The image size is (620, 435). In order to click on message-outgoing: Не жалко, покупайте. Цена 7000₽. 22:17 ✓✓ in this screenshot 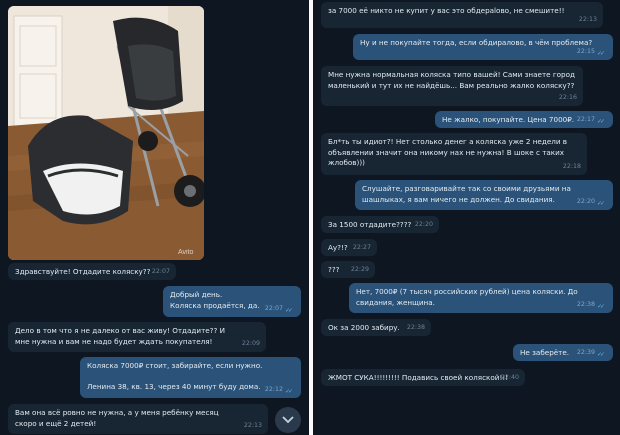, I will do `click(524, 119)`.